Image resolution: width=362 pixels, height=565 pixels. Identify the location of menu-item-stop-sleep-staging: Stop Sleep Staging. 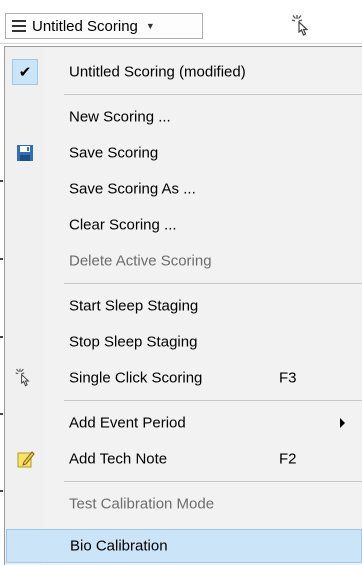
(184, 342).